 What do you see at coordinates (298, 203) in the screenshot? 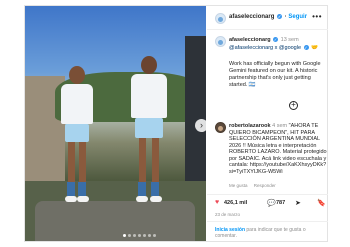
I see `share-icon: ➤` at bounding box center [298, 203].